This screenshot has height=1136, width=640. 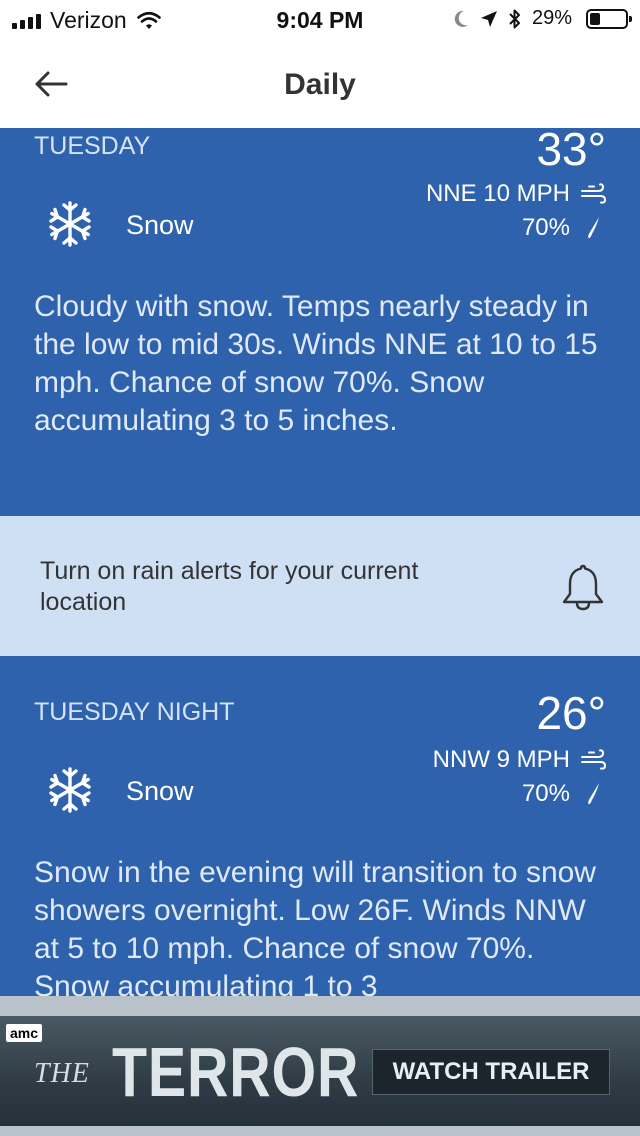 I want to click on ad-network-logo: amc, so click(x=24, y=1033).